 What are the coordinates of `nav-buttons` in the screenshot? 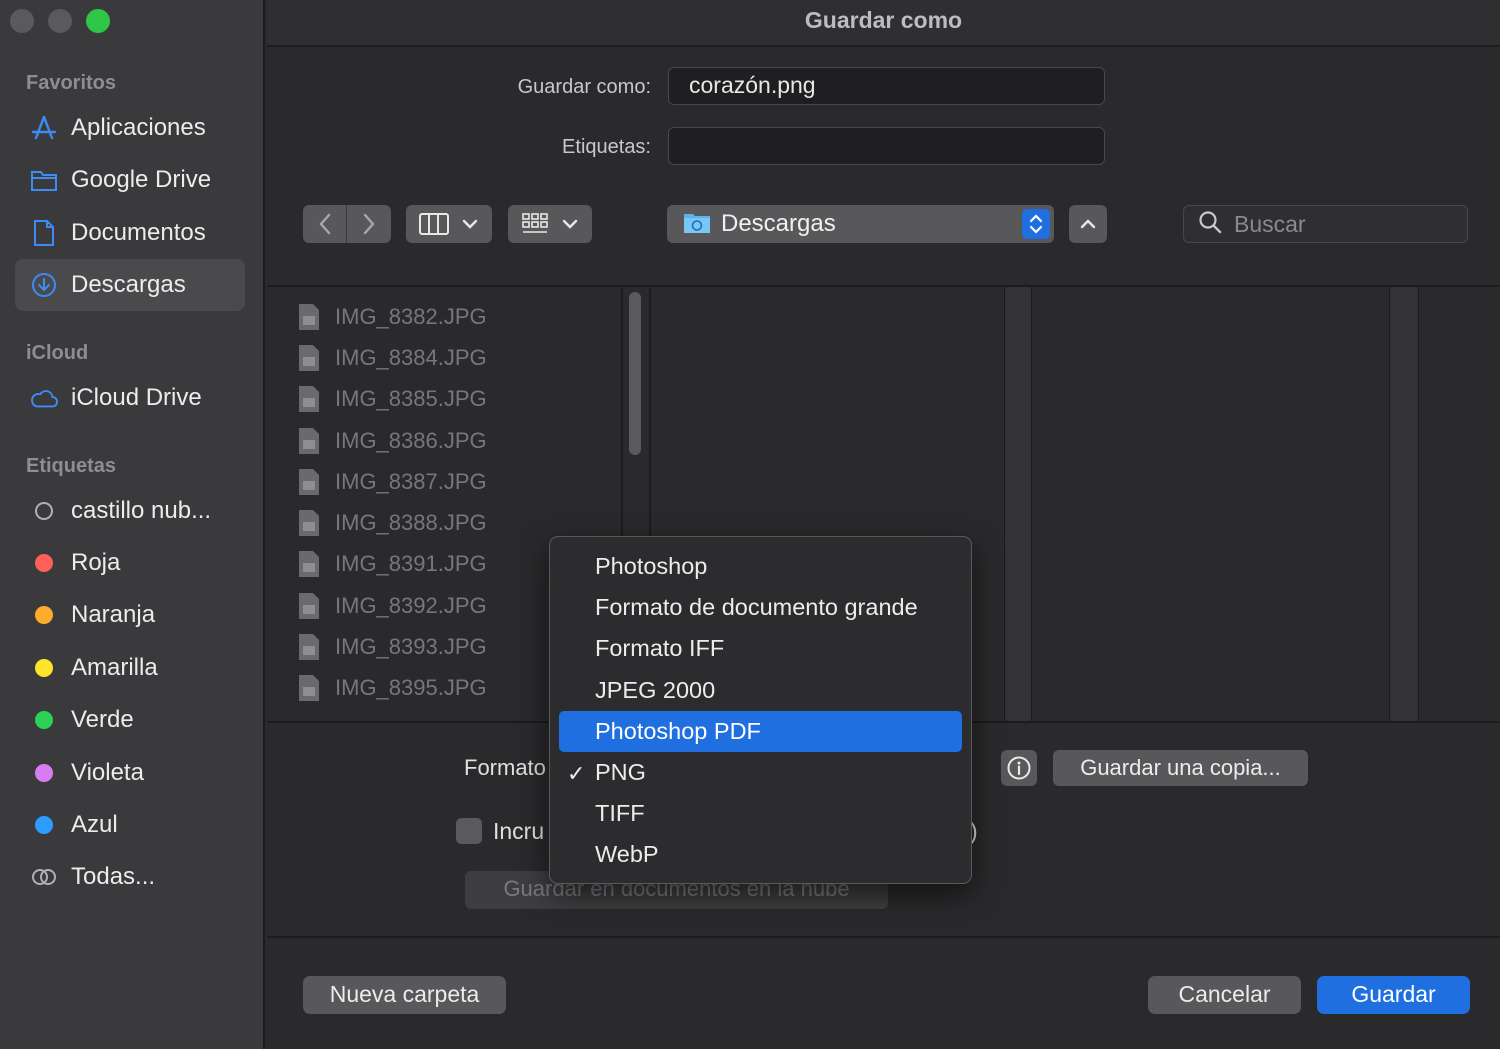 It's located at (347, 224).